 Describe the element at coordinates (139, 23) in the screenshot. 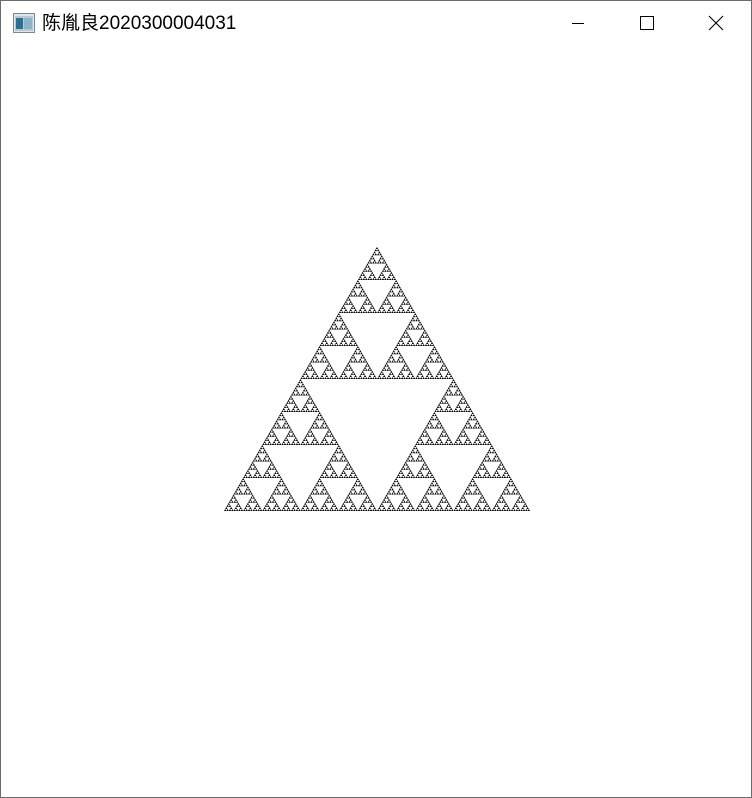

I see `window-title: 陈胤良2020300004031` at that location.